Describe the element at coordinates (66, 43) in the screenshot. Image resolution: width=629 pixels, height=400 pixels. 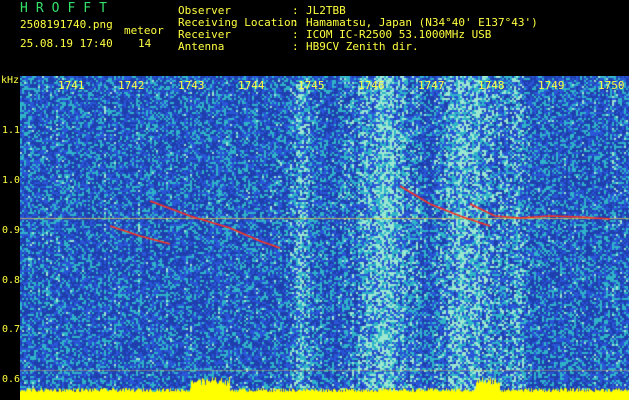
I see `datetime: 25.08.19 17:40` at that location.